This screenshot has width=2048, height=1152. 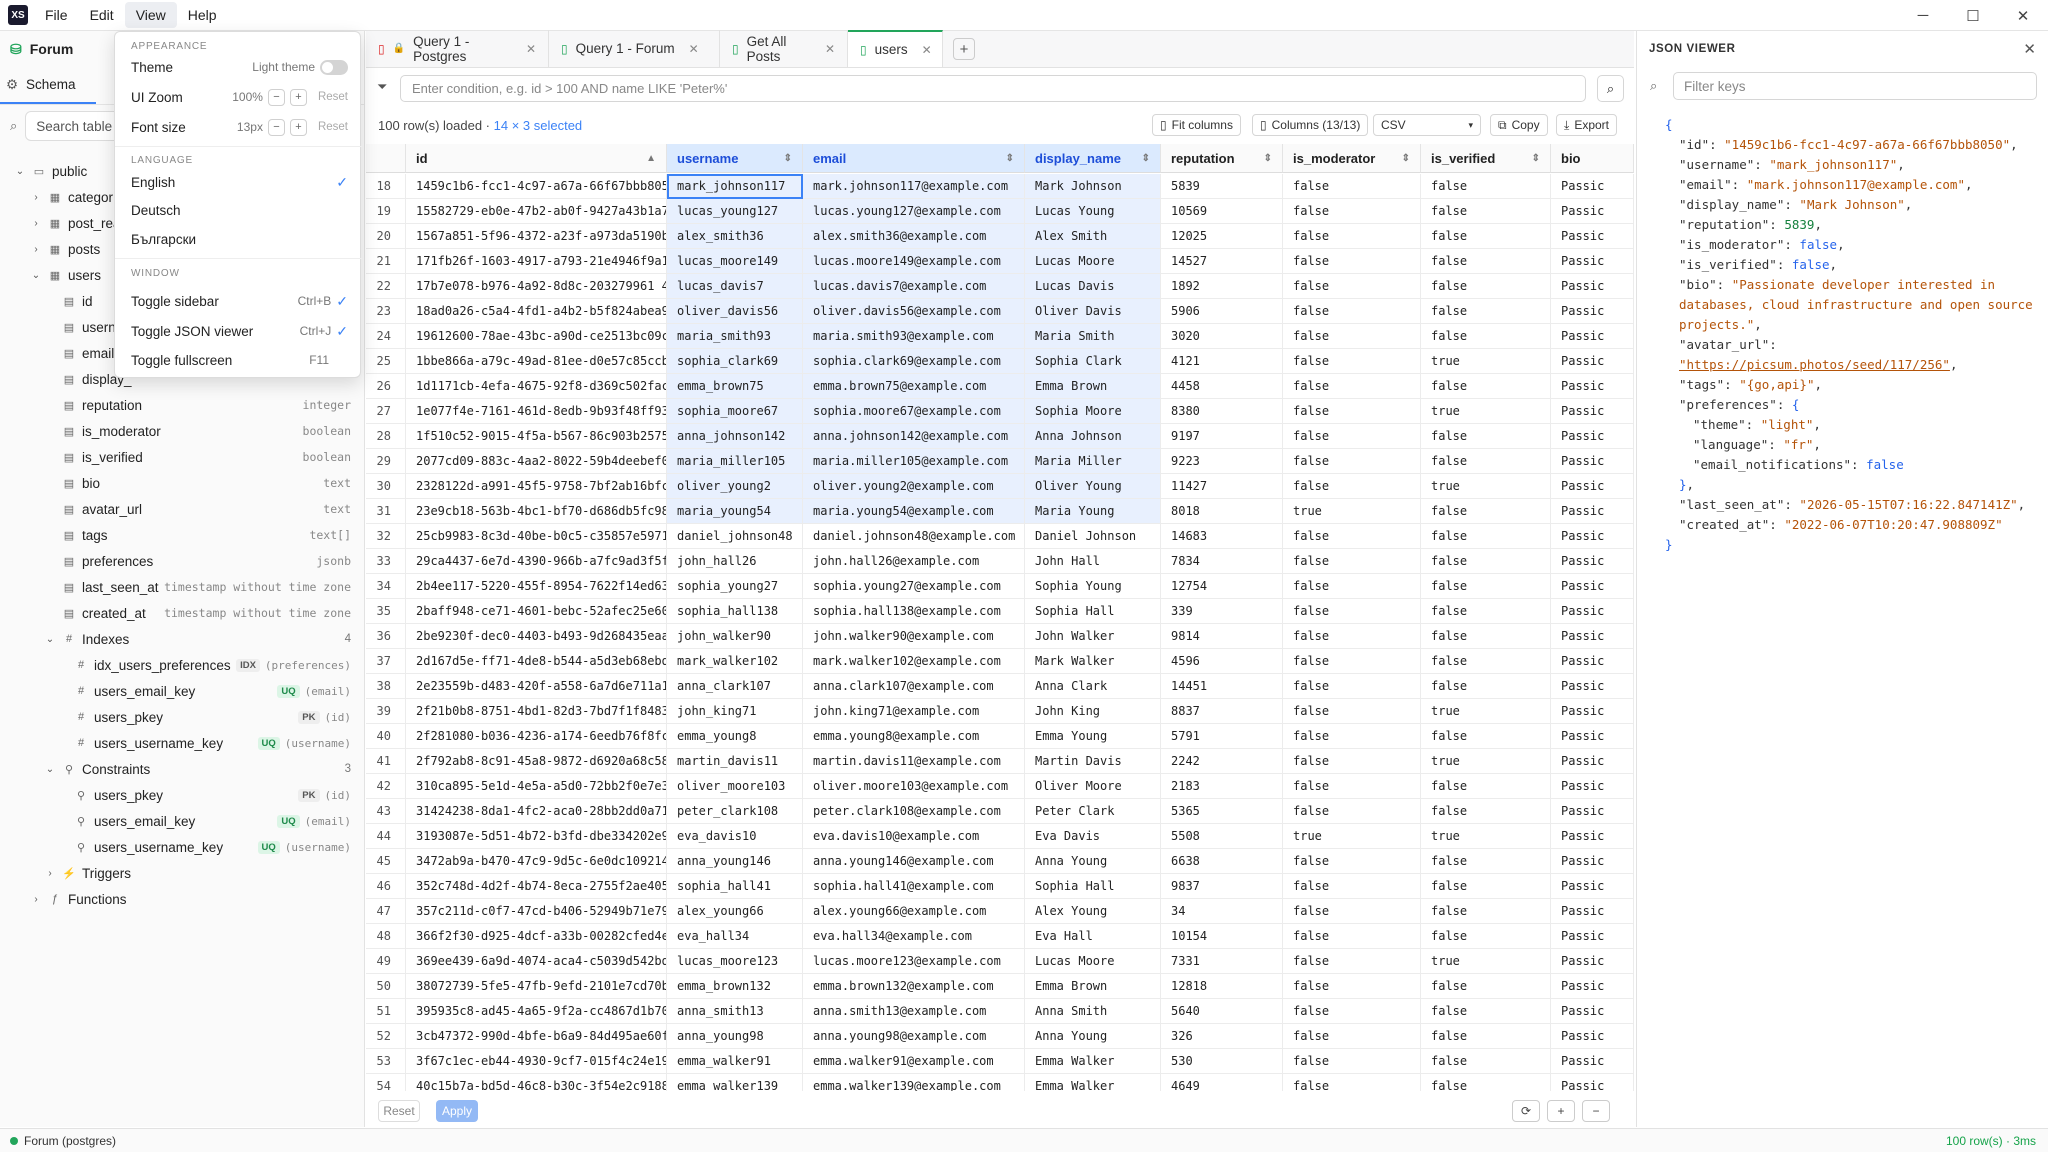 What do you see at coordinates (1352, 158) in the screenshot?
I see `column-header-is-moderator: is_moderator ⇕` at bounding box center [1352, 158].